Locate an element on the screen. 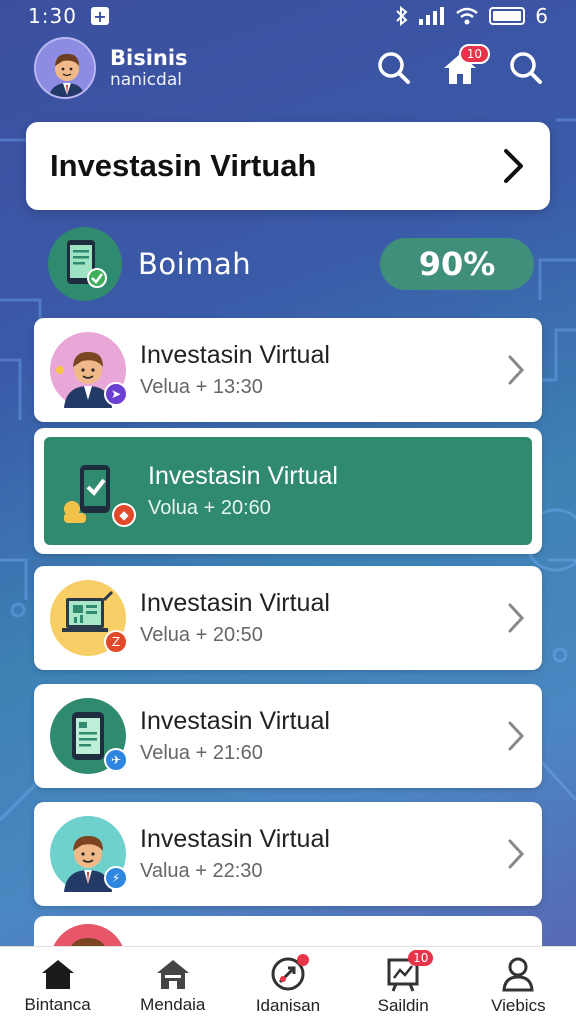  nav-item-viebics: Viebics is located at coordinates (518, 986).